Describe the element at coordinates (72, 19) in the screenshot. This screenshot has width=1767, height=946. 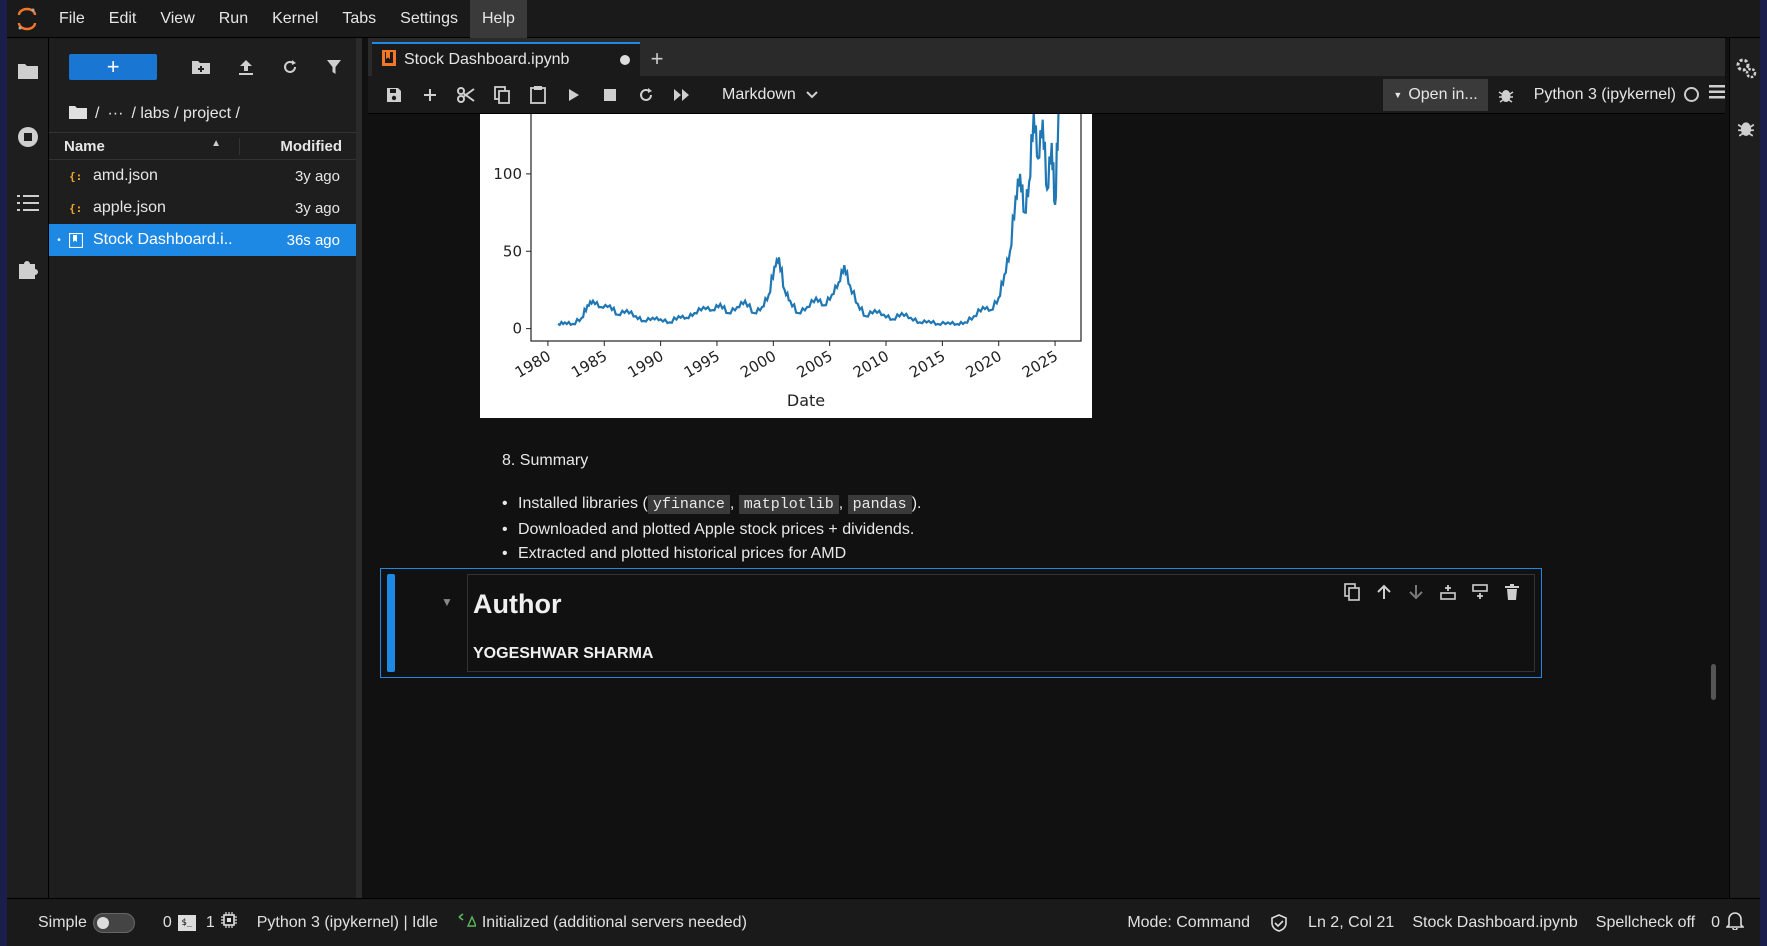
I see `menu-file: File` at that location.